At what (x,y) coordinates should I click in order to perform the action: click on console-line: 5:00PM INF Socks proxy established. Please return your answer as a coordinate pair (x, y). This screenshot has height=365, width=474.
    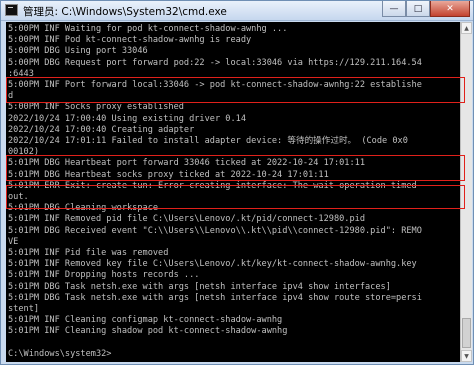
    Looking at the image, I should click on (96, 107).